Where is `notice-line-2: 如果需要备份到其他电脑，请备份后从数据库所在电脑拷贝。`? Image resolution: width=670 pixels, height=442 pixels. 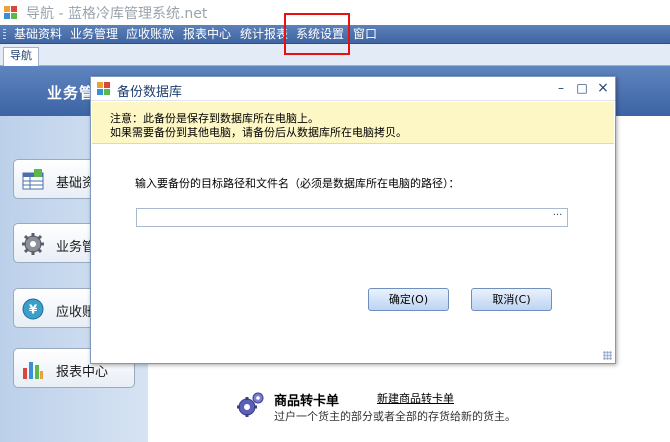
notice-line-2: 如果需要备份到其他电脑，请备份后从数据库所在电脑拷贝。 is located at coordinates (258, 132).